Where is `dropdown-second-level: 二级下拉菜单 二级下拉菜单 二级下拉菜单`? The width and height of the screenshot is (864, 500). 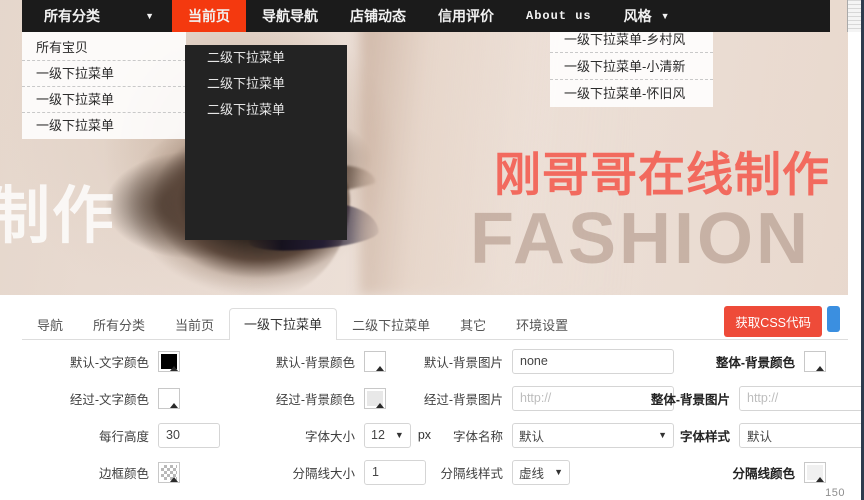
dropdown-second-level: 二级下拉菜单 二级下拉菜单 二级下拉菜单 is located at coordinates (266, 142).